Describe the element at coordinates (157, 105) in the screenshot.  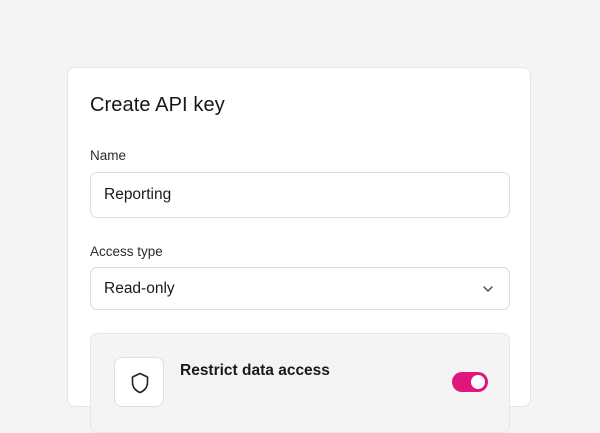
I see `dialog-title: Create API key` at that location.